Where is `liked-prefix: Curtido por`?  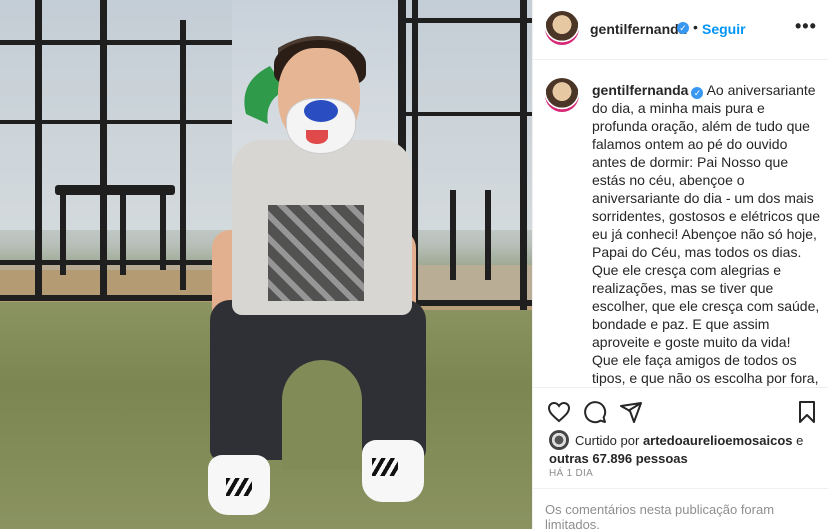
liked-prefix: Curtido por is located at coordinates (607, 440).